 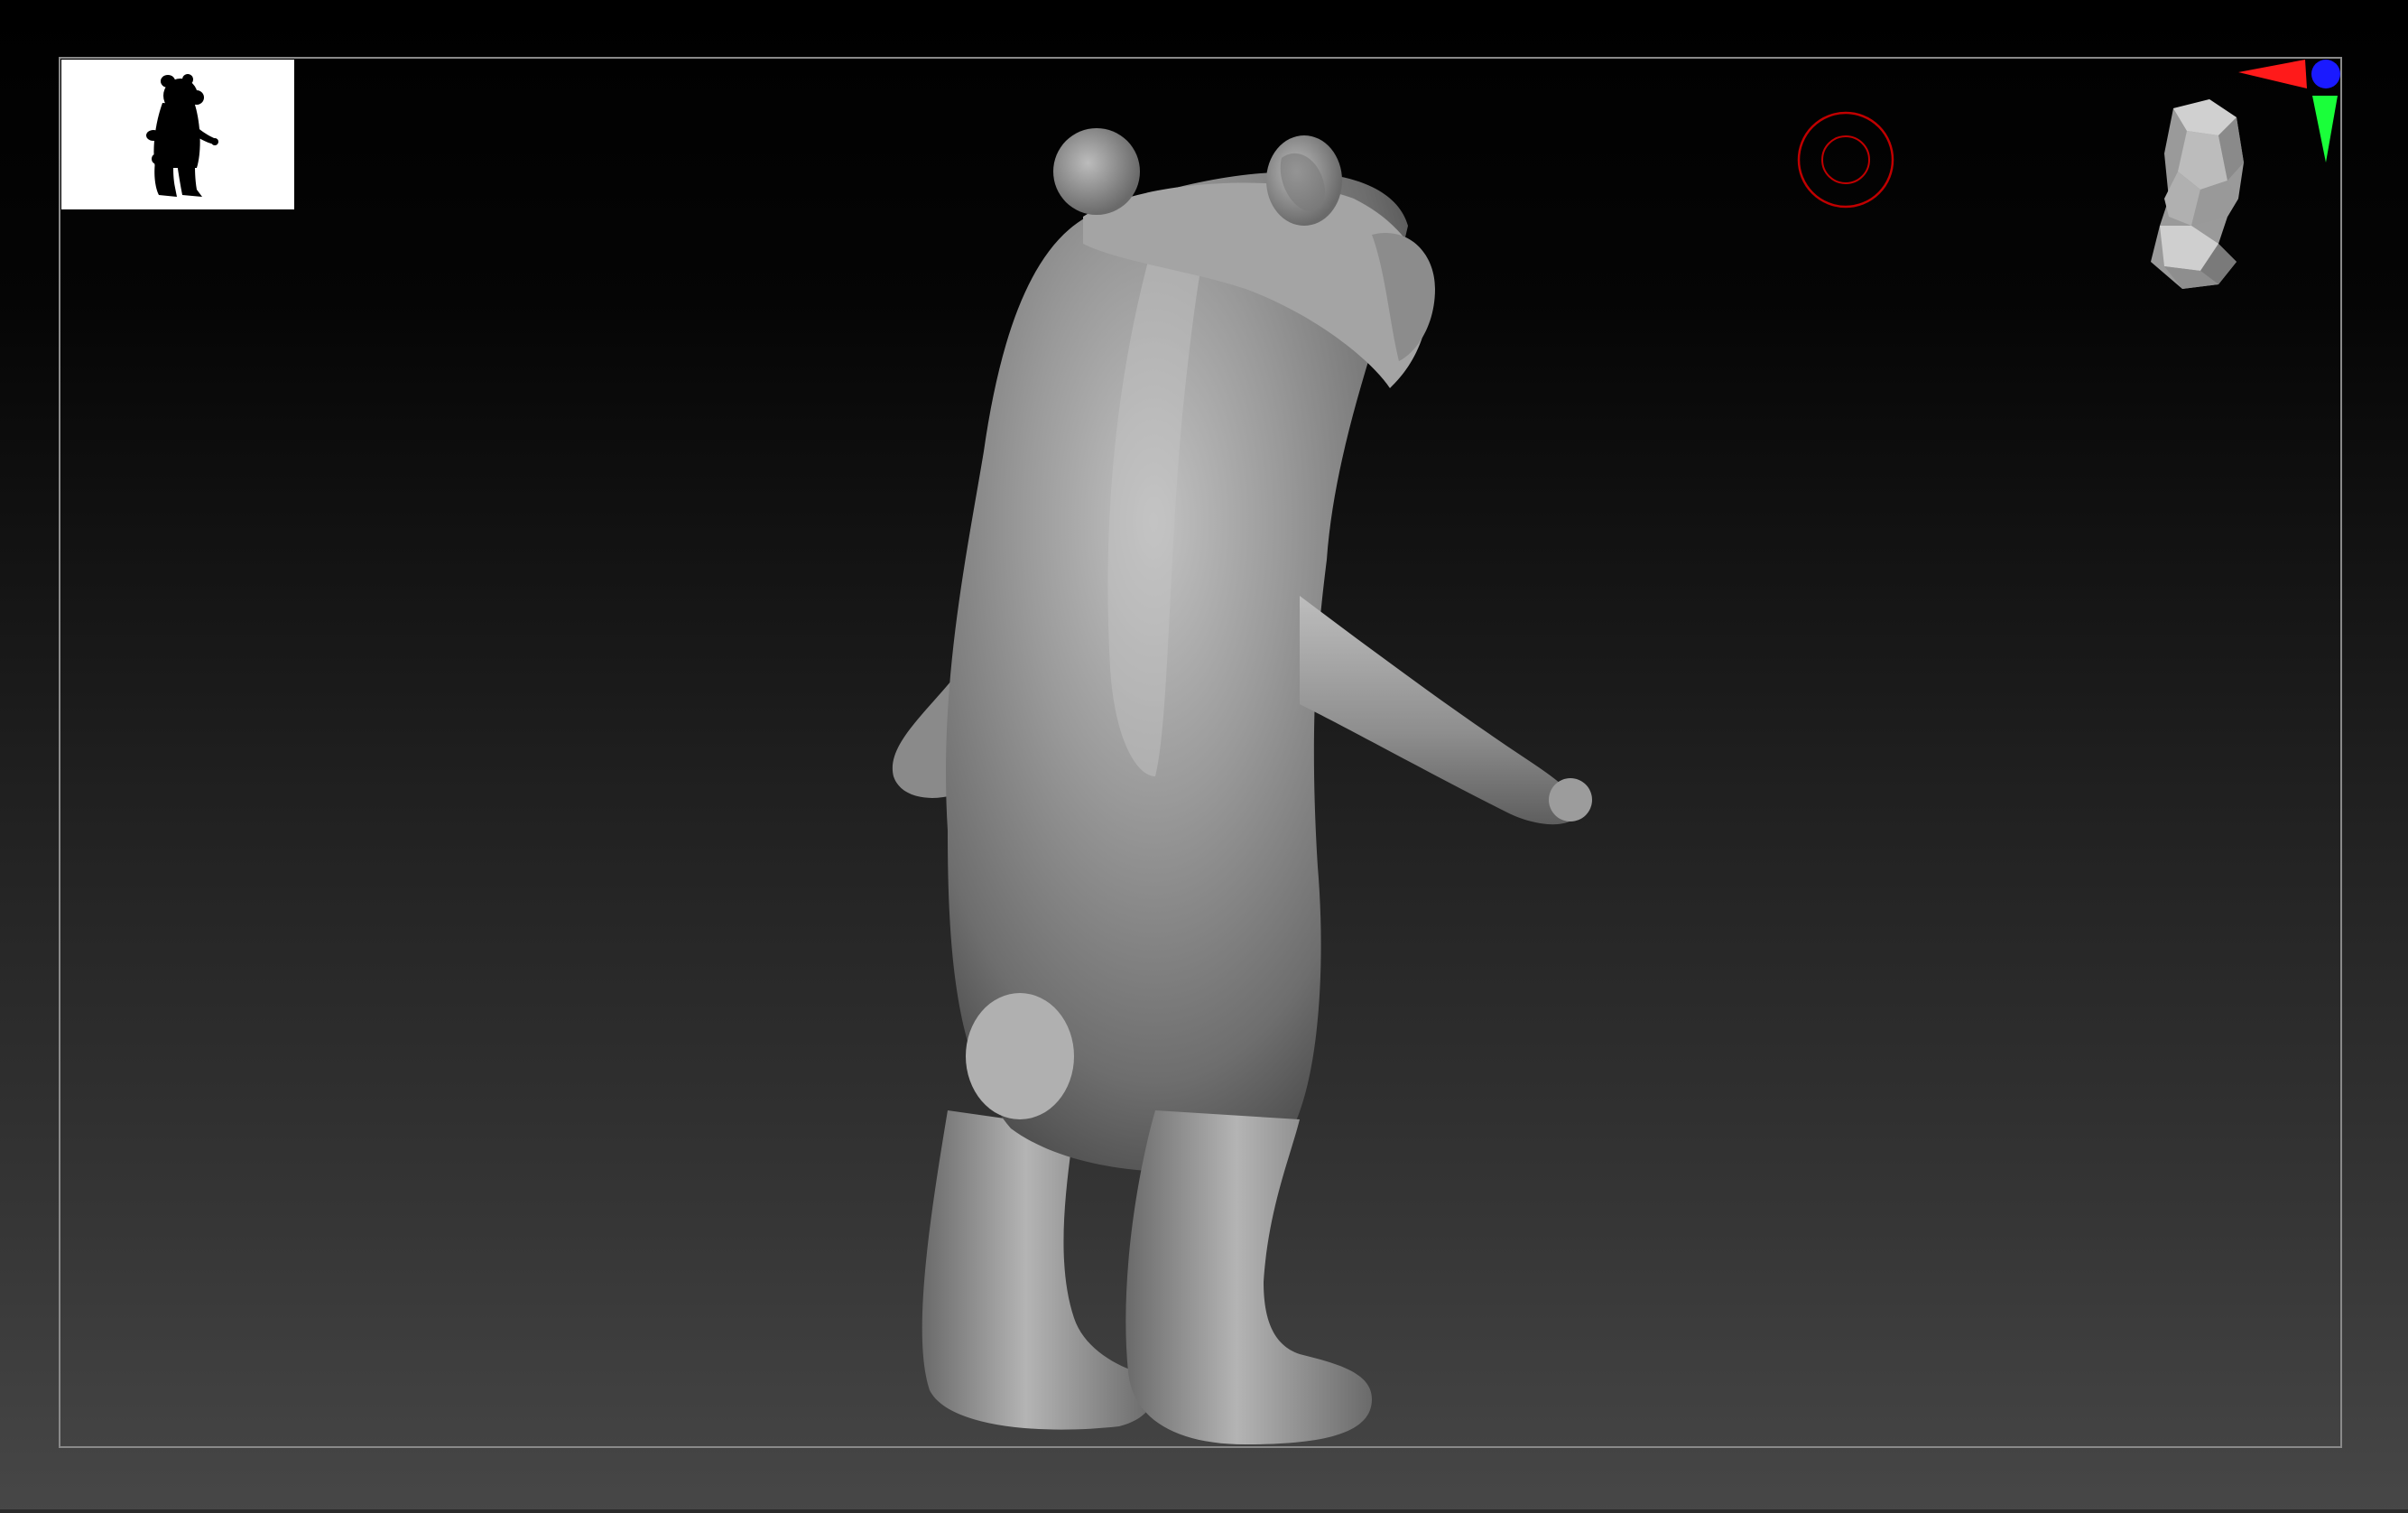 What do you see at coordinates (1097, 171) in the screenshot?
I see `bear-left-ear` at bounding box center [1097, 171].